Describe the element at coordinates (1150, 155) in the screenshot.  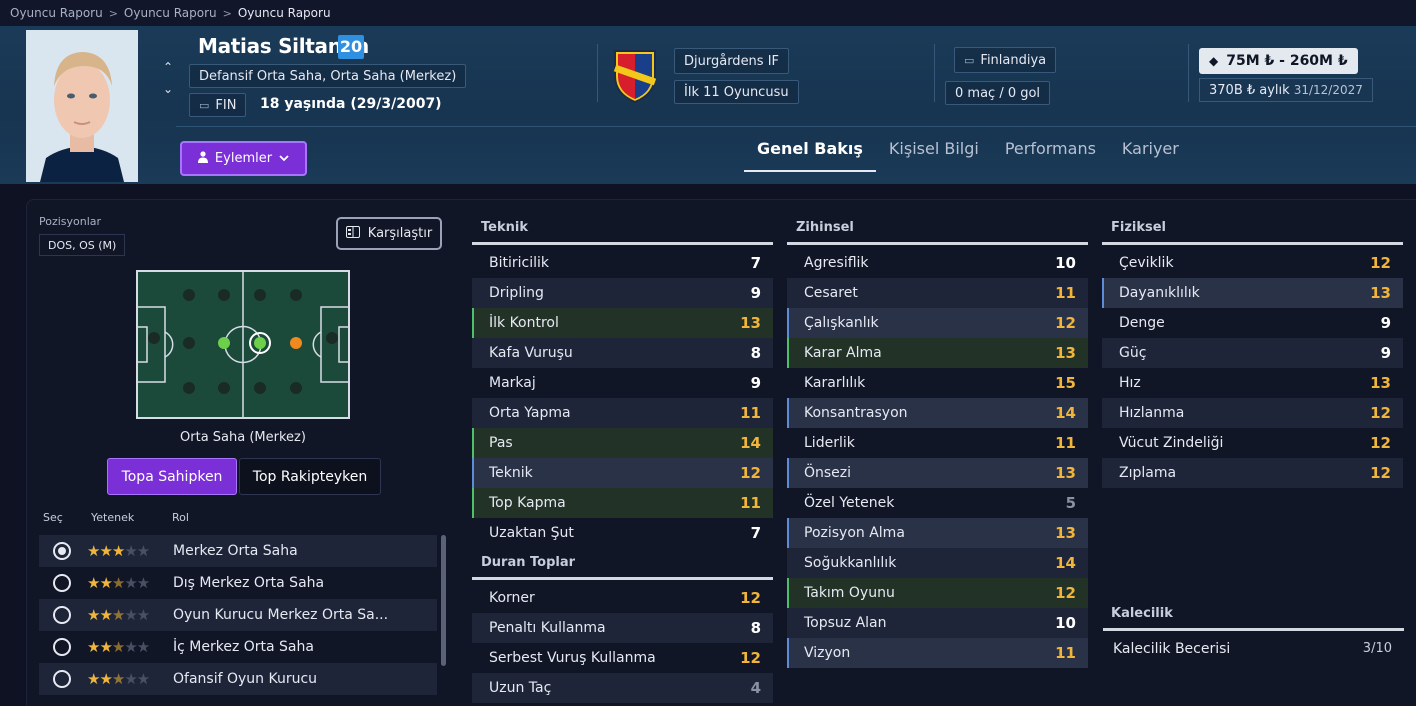
I see `tab-career: Kariyer` at that location.